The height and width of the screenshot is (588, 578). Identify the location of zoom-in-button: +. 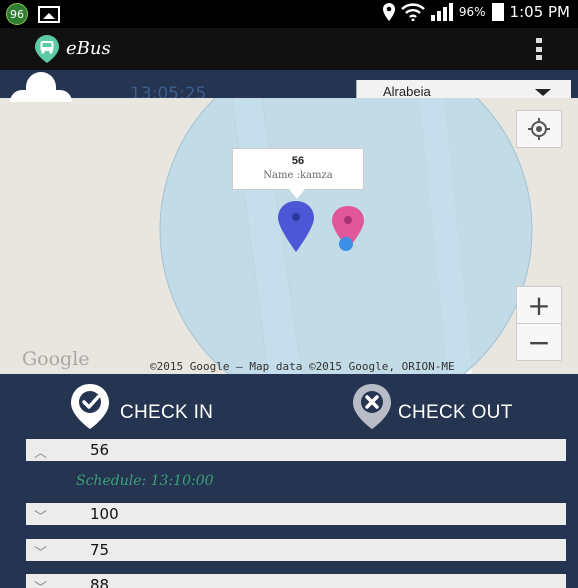
(539, 305).